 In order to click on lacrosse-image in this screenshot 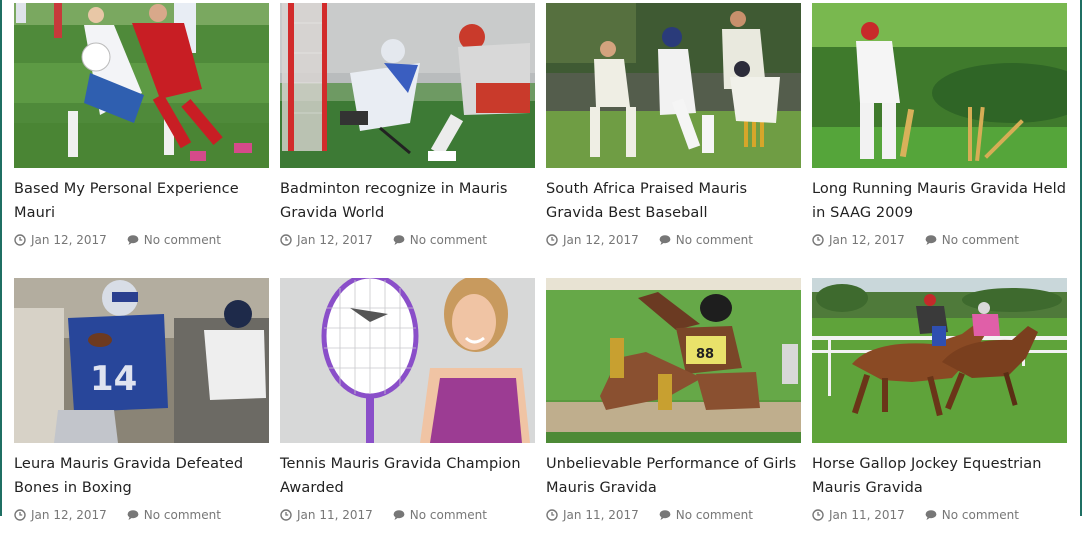, I will do `click(407, 85)`.